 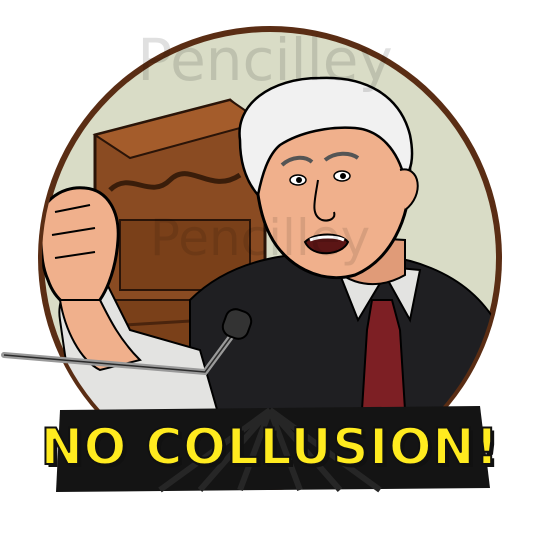 I want to click on caption-text: NO COLLUSION!, so click(x=270, y=447).